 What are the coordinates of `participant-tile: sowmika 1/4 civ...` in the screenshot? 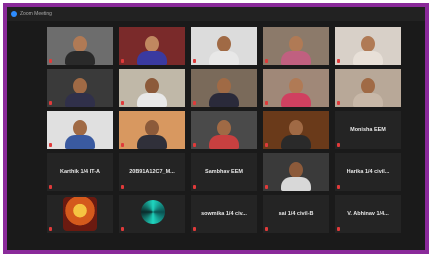 It's located at (224, 214).